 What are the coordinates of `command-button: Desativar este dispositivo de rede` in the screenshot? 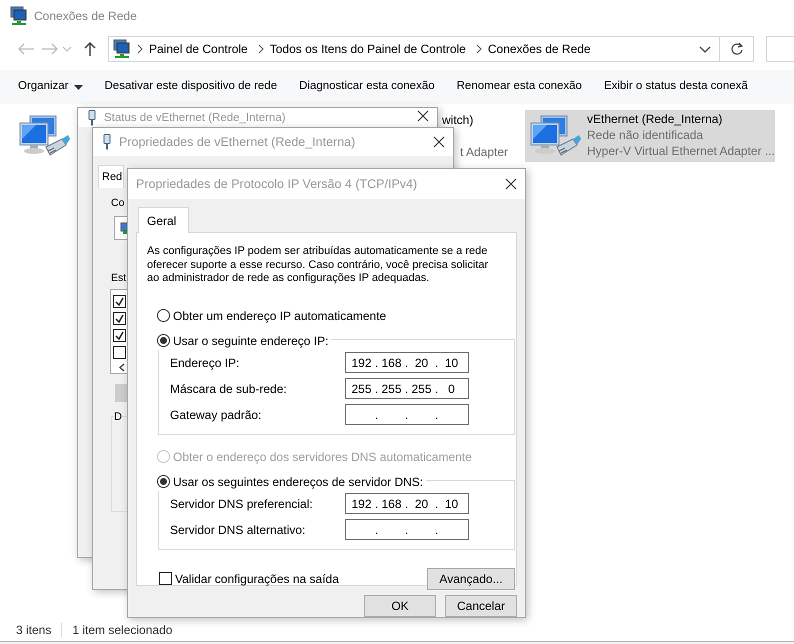 It's located at (191, 87).